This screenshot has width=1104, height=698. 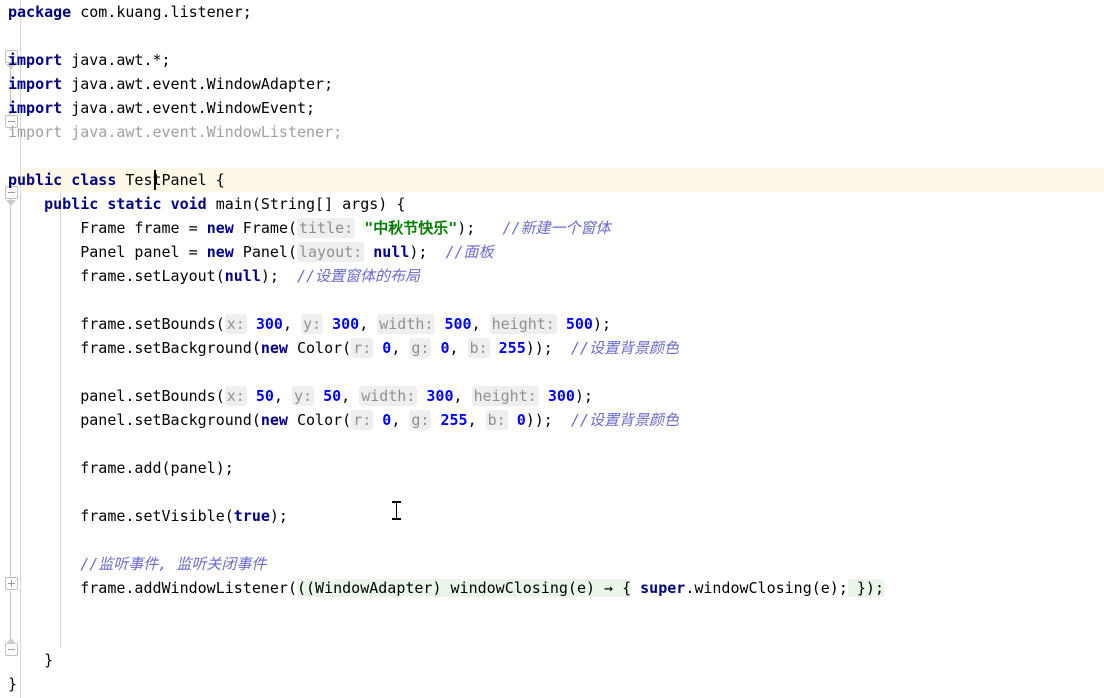 I want to click on token-lamb2: });, so click(x=865, y=588).